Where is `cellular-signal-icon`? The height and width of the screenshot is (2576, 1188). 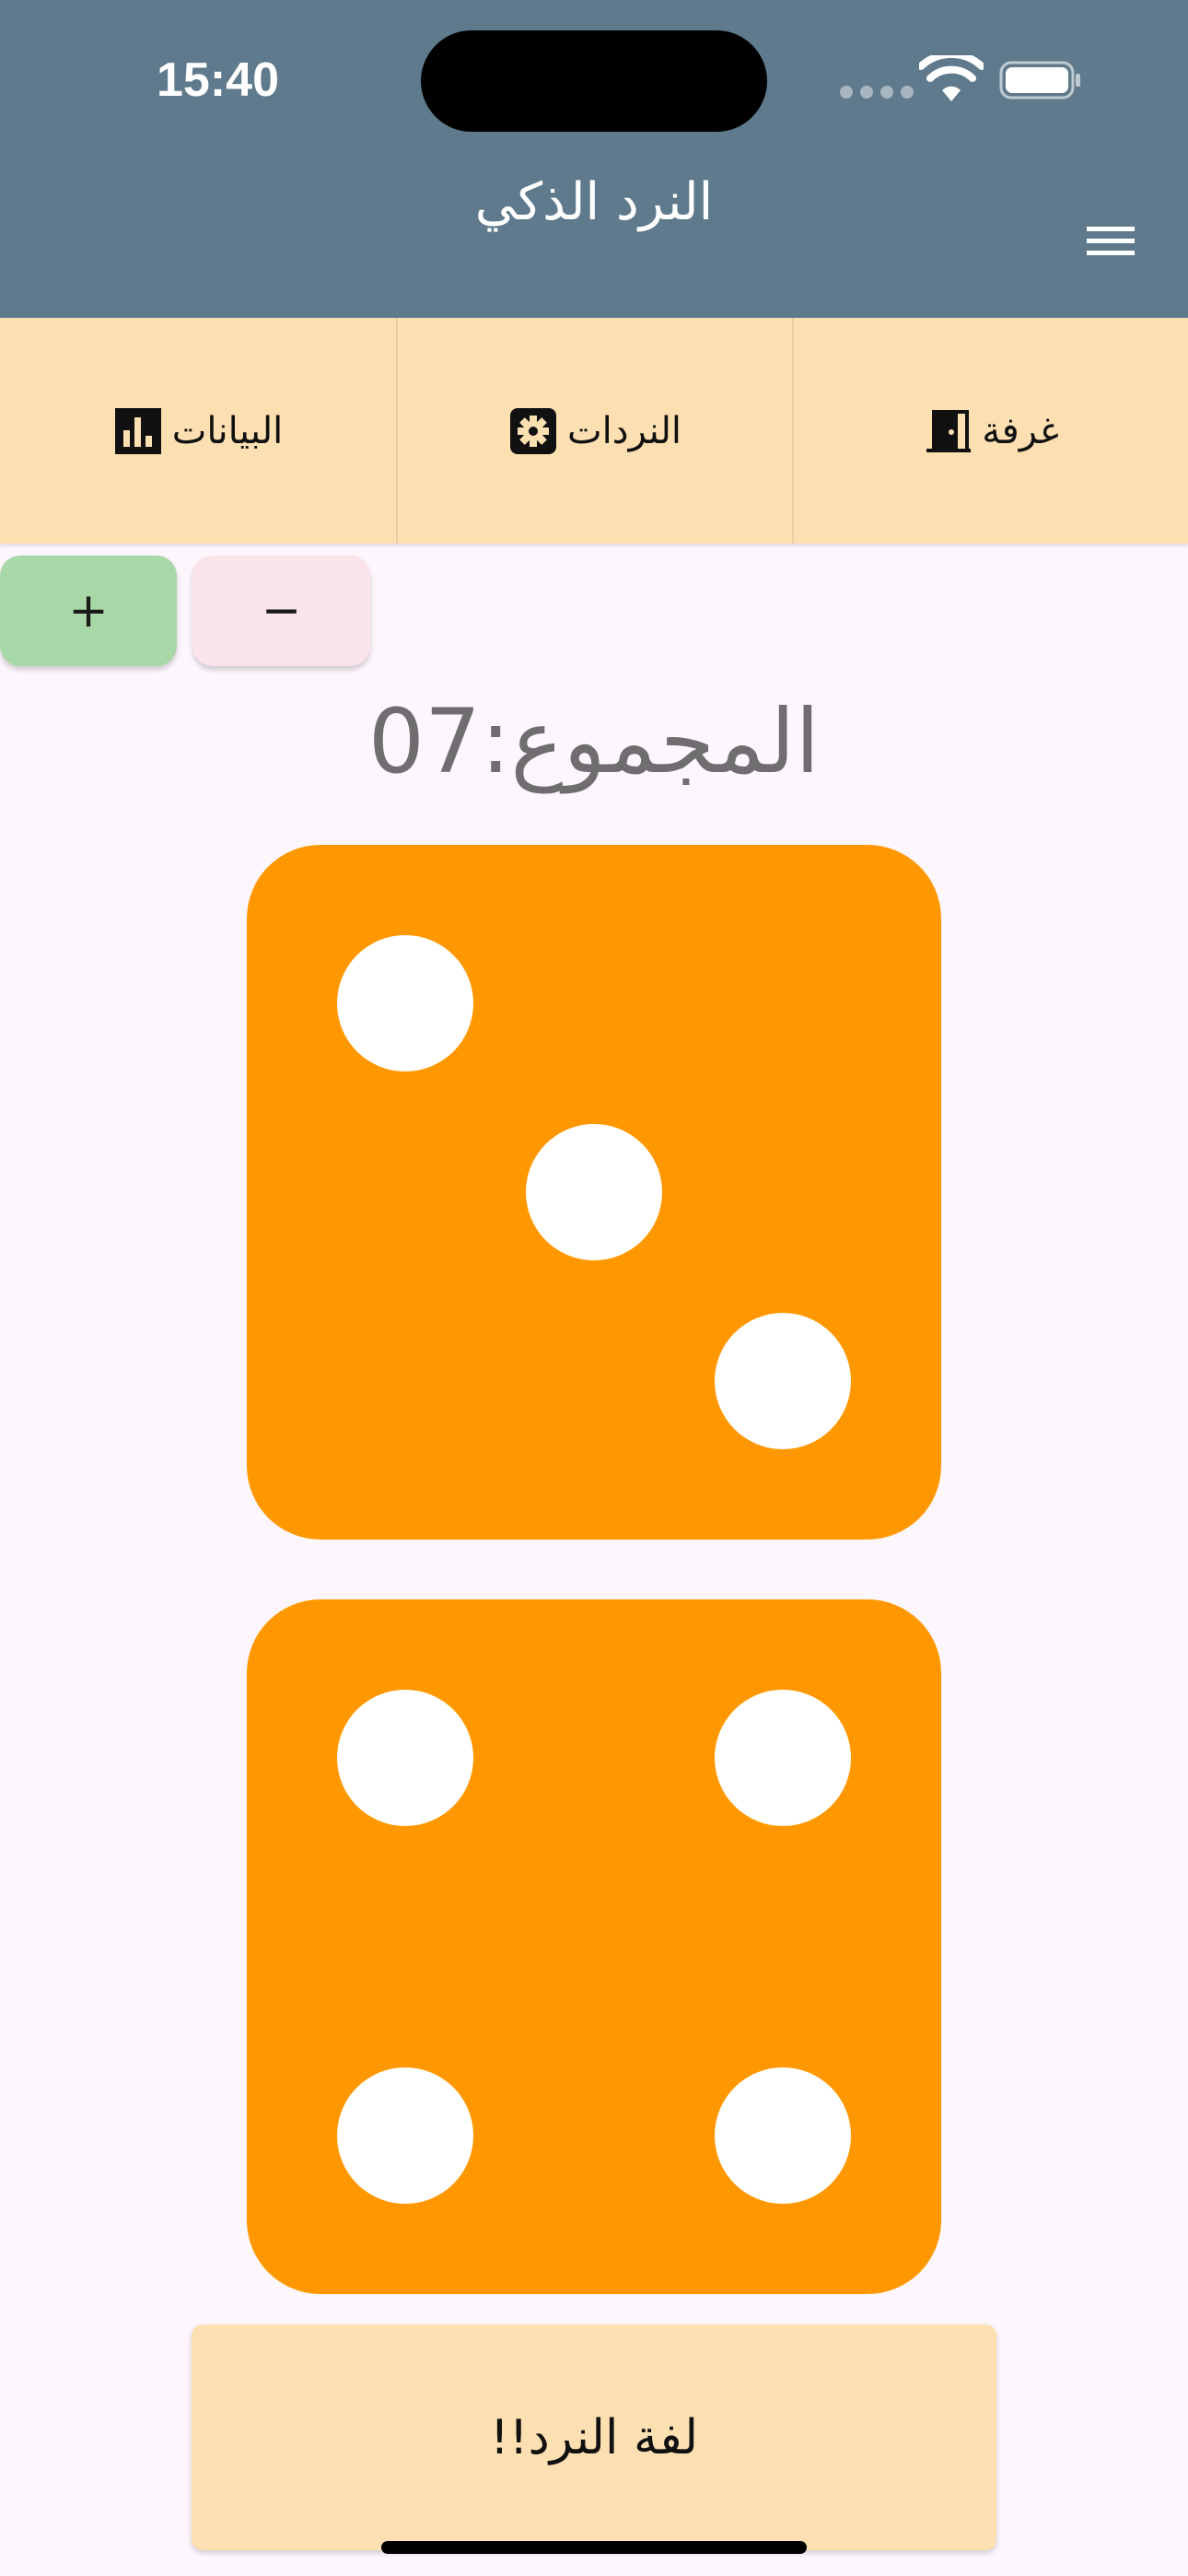 cellular-signal-icon is located at coordinates (877, 92).